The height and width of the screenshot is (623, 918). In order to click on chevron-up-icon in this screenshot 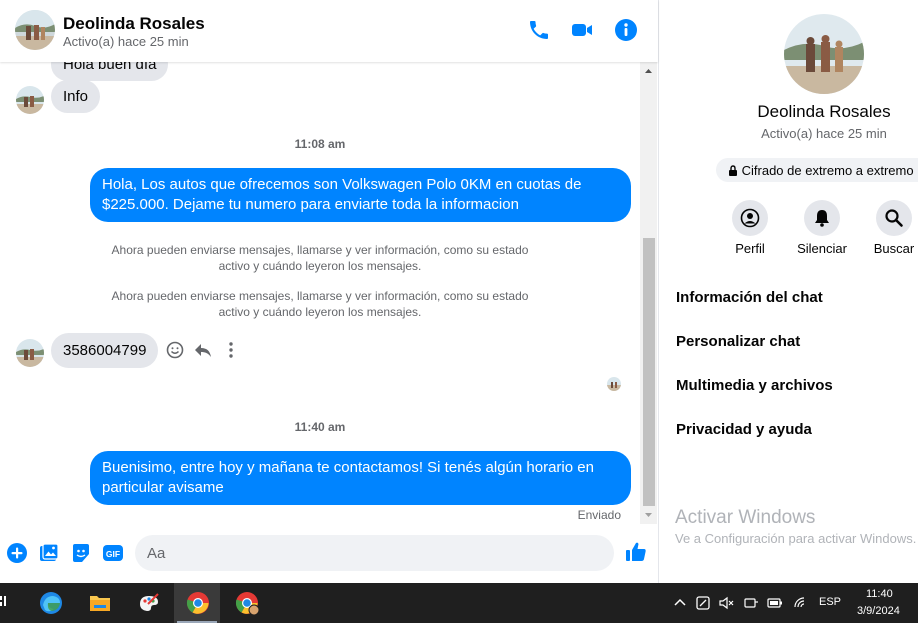, I will do `click(680, 603)`.